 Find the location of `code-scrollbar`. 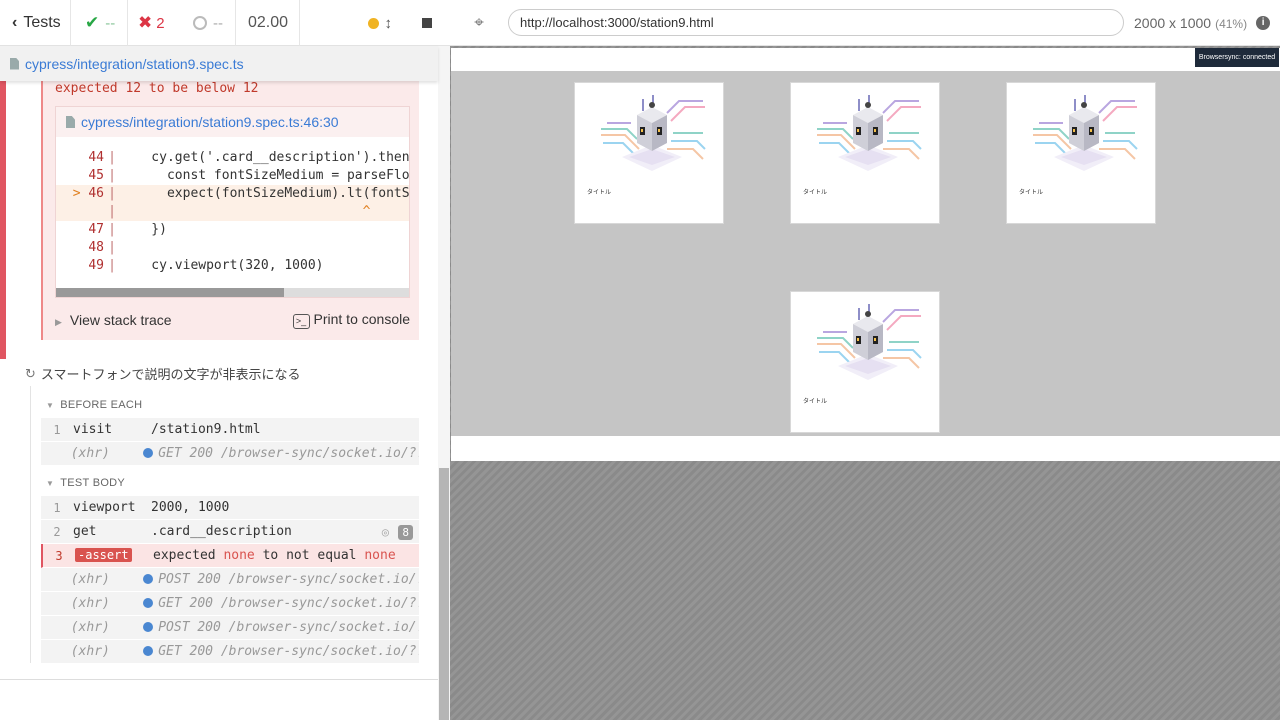

code-scrollbar is located at coordinates (232, 292).